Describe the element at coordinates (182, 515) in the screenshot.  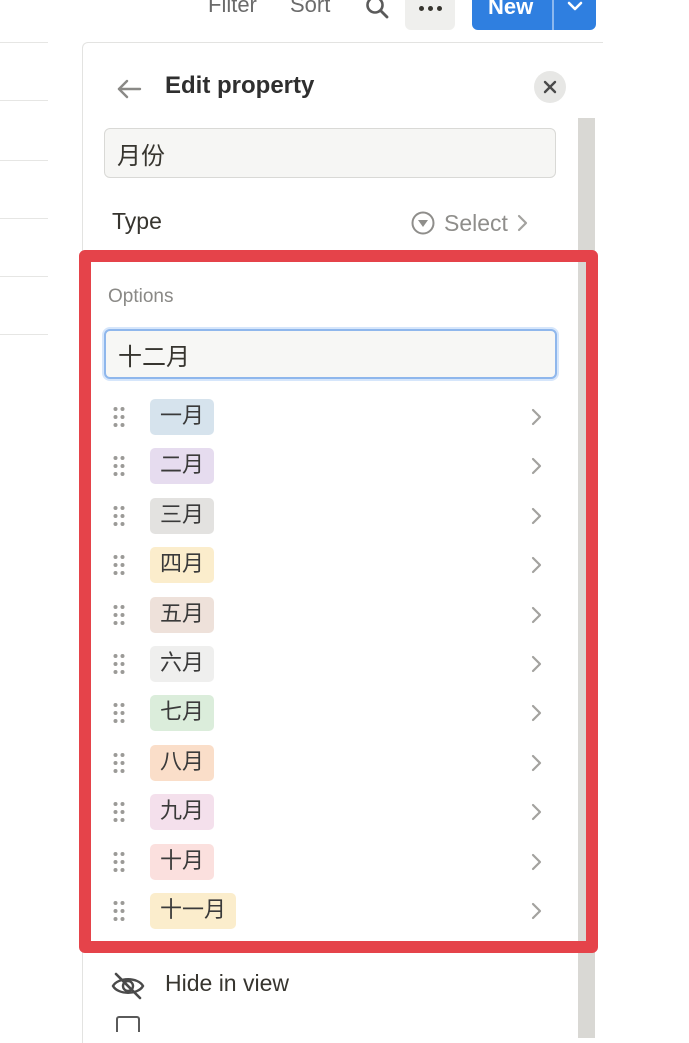
I see `option-tag: 三月` at that location.